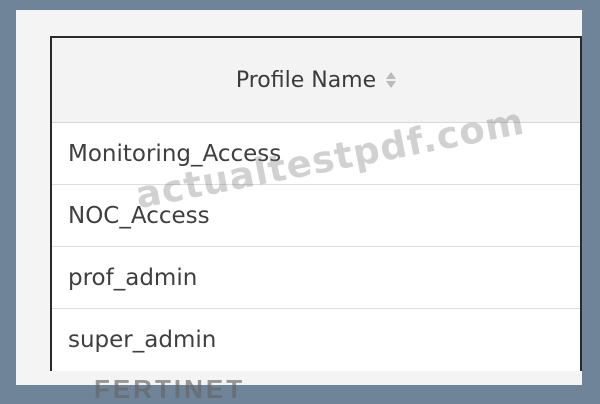  Describe the element at coordinates (391, 75) in the screenshot. I see `sort-up-icon` at that location.